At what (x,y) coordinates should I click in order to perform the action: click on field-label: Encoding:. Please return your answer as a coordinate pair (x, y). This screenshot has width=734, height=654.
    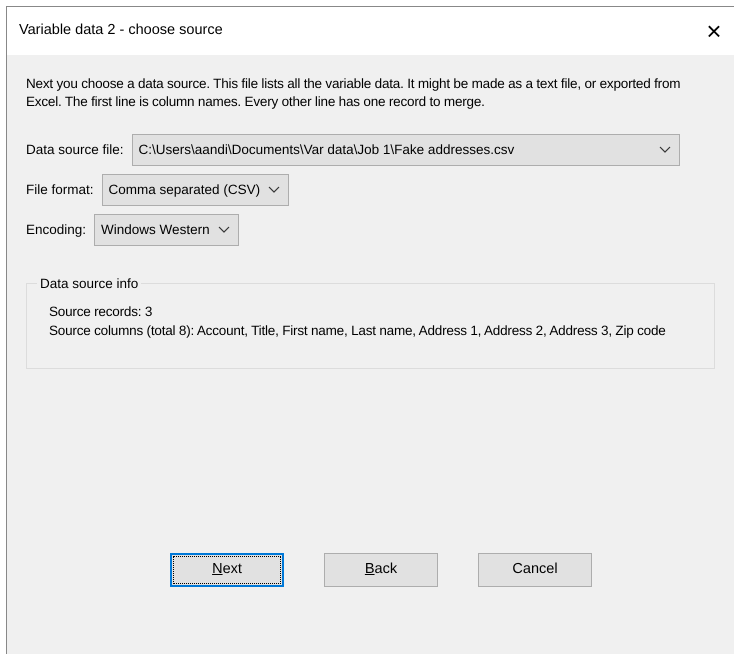
    Looking at the image, I should click on (56, 229).